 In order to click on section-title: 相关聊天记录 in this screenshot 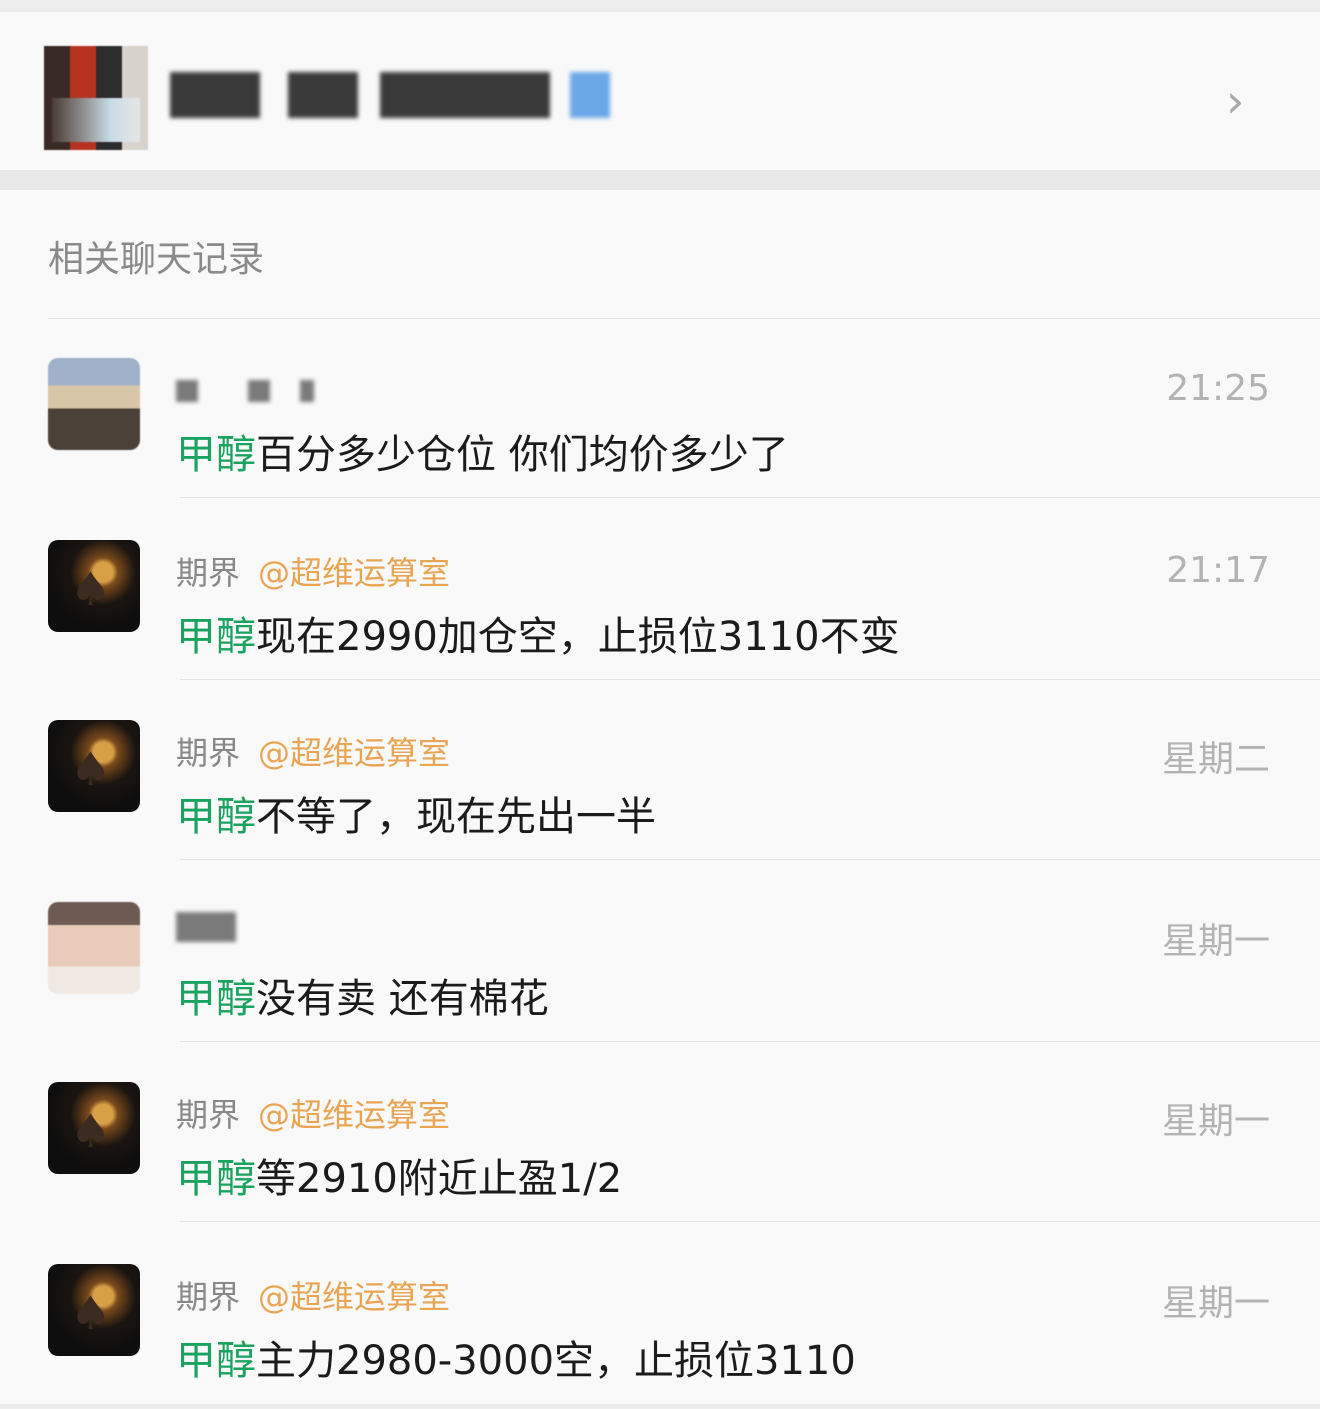, I will do `click(156, 259)`.